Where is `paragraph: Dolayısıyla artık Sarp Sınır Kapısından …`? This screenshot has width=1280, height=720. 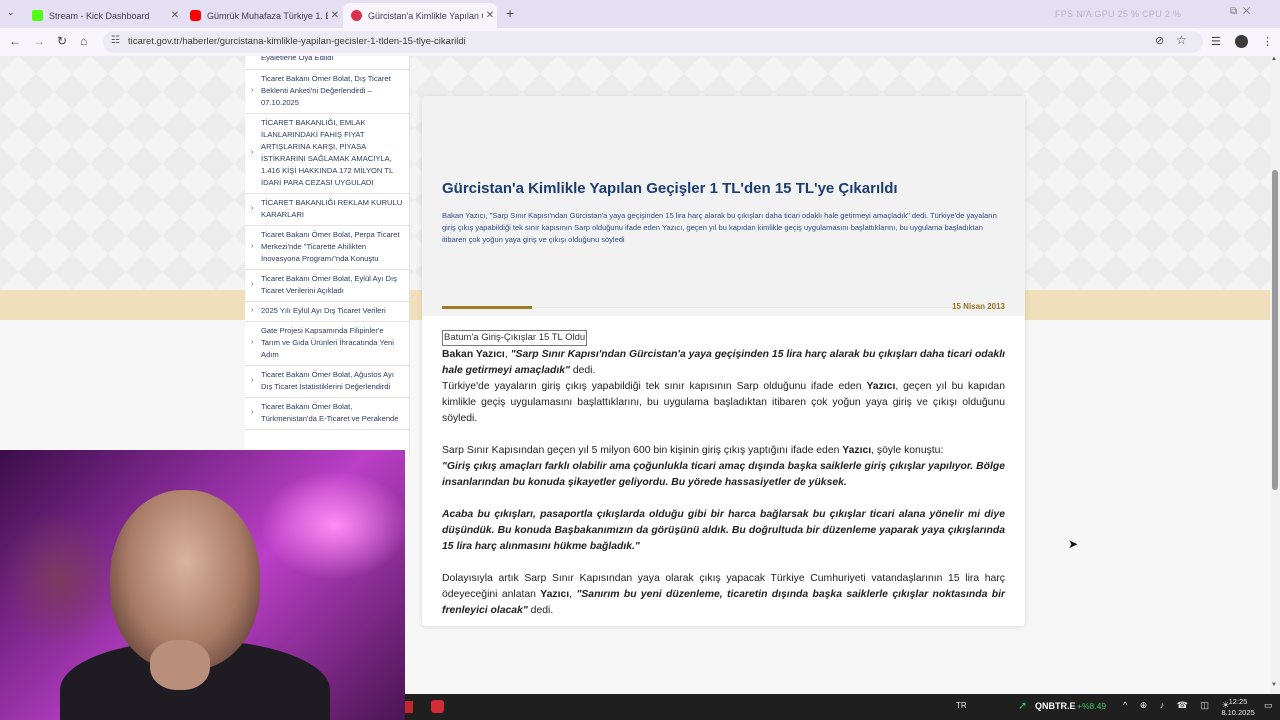
paragraph: Dolayısıyla artık Sarp Sınır Kapısından … is located at coordinates (723, 595).